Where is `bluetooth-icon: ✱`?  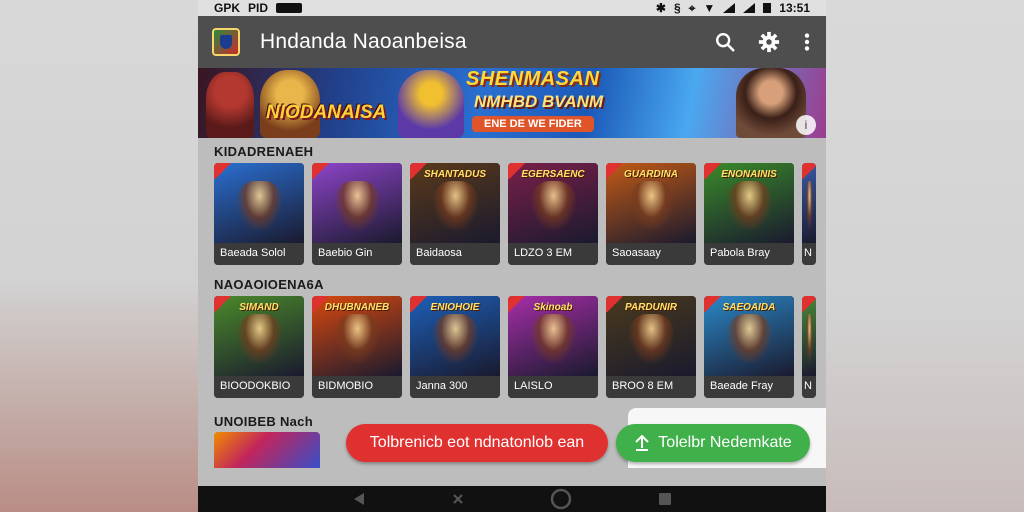
bluetooth-icon: ✱ is located at coordinates (660, 8).